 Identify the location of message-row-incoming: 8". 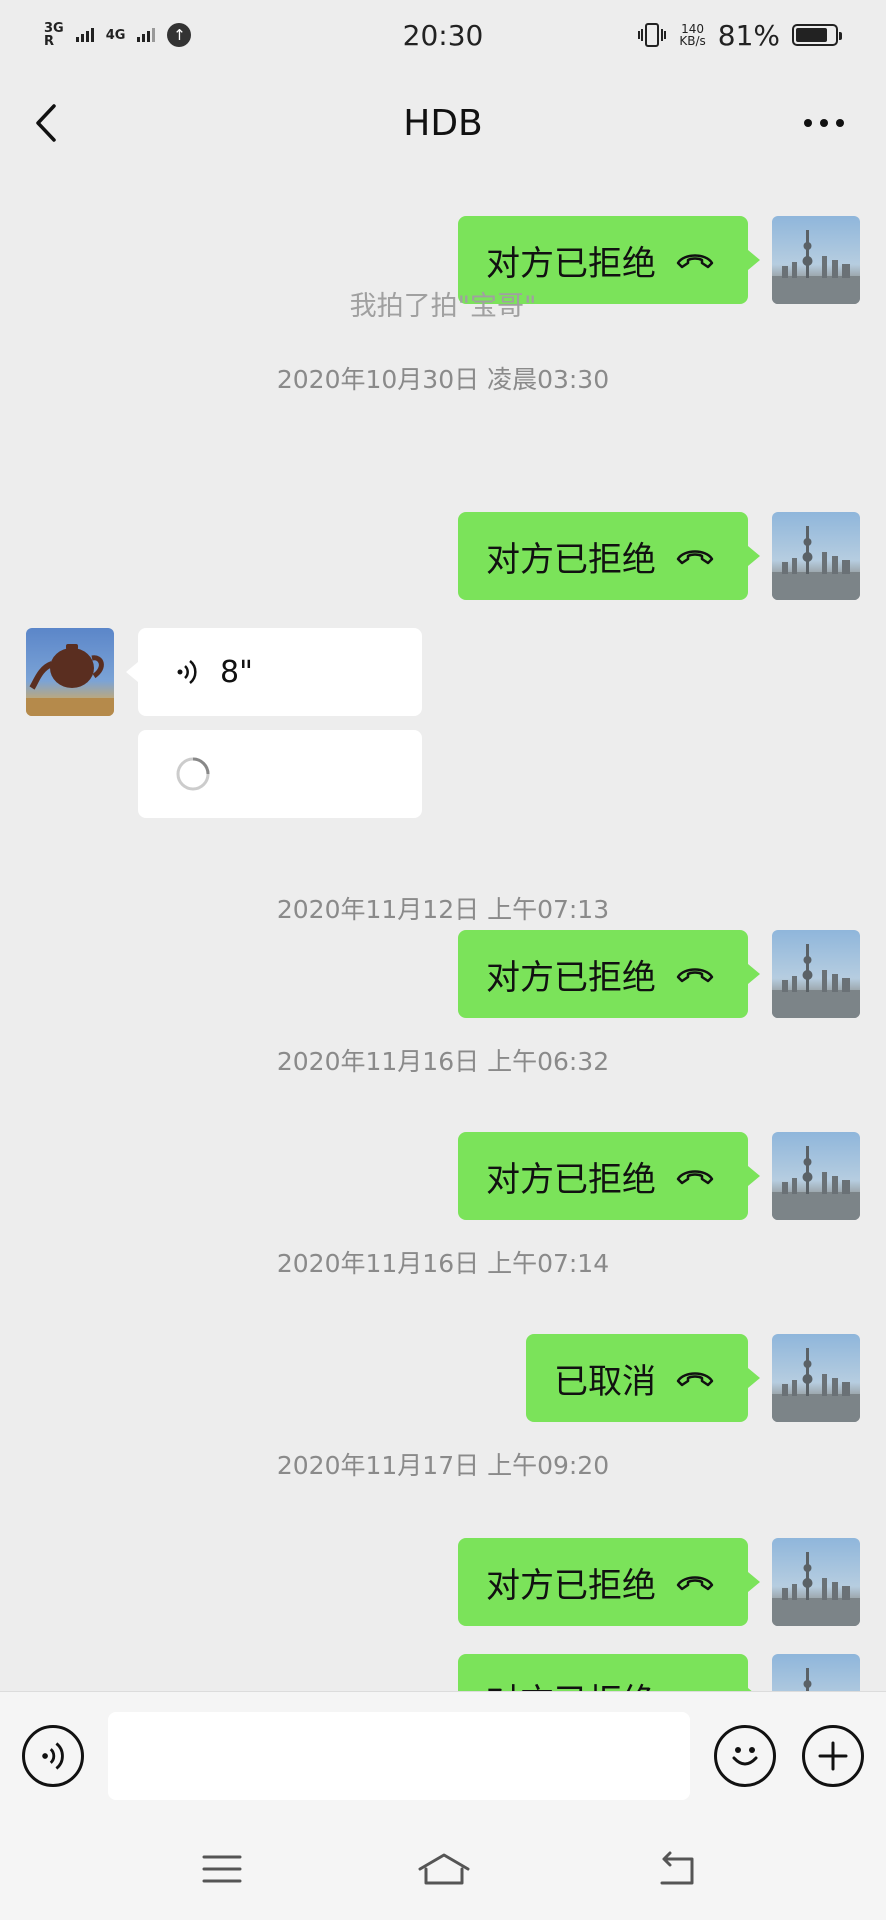
(224, 723).